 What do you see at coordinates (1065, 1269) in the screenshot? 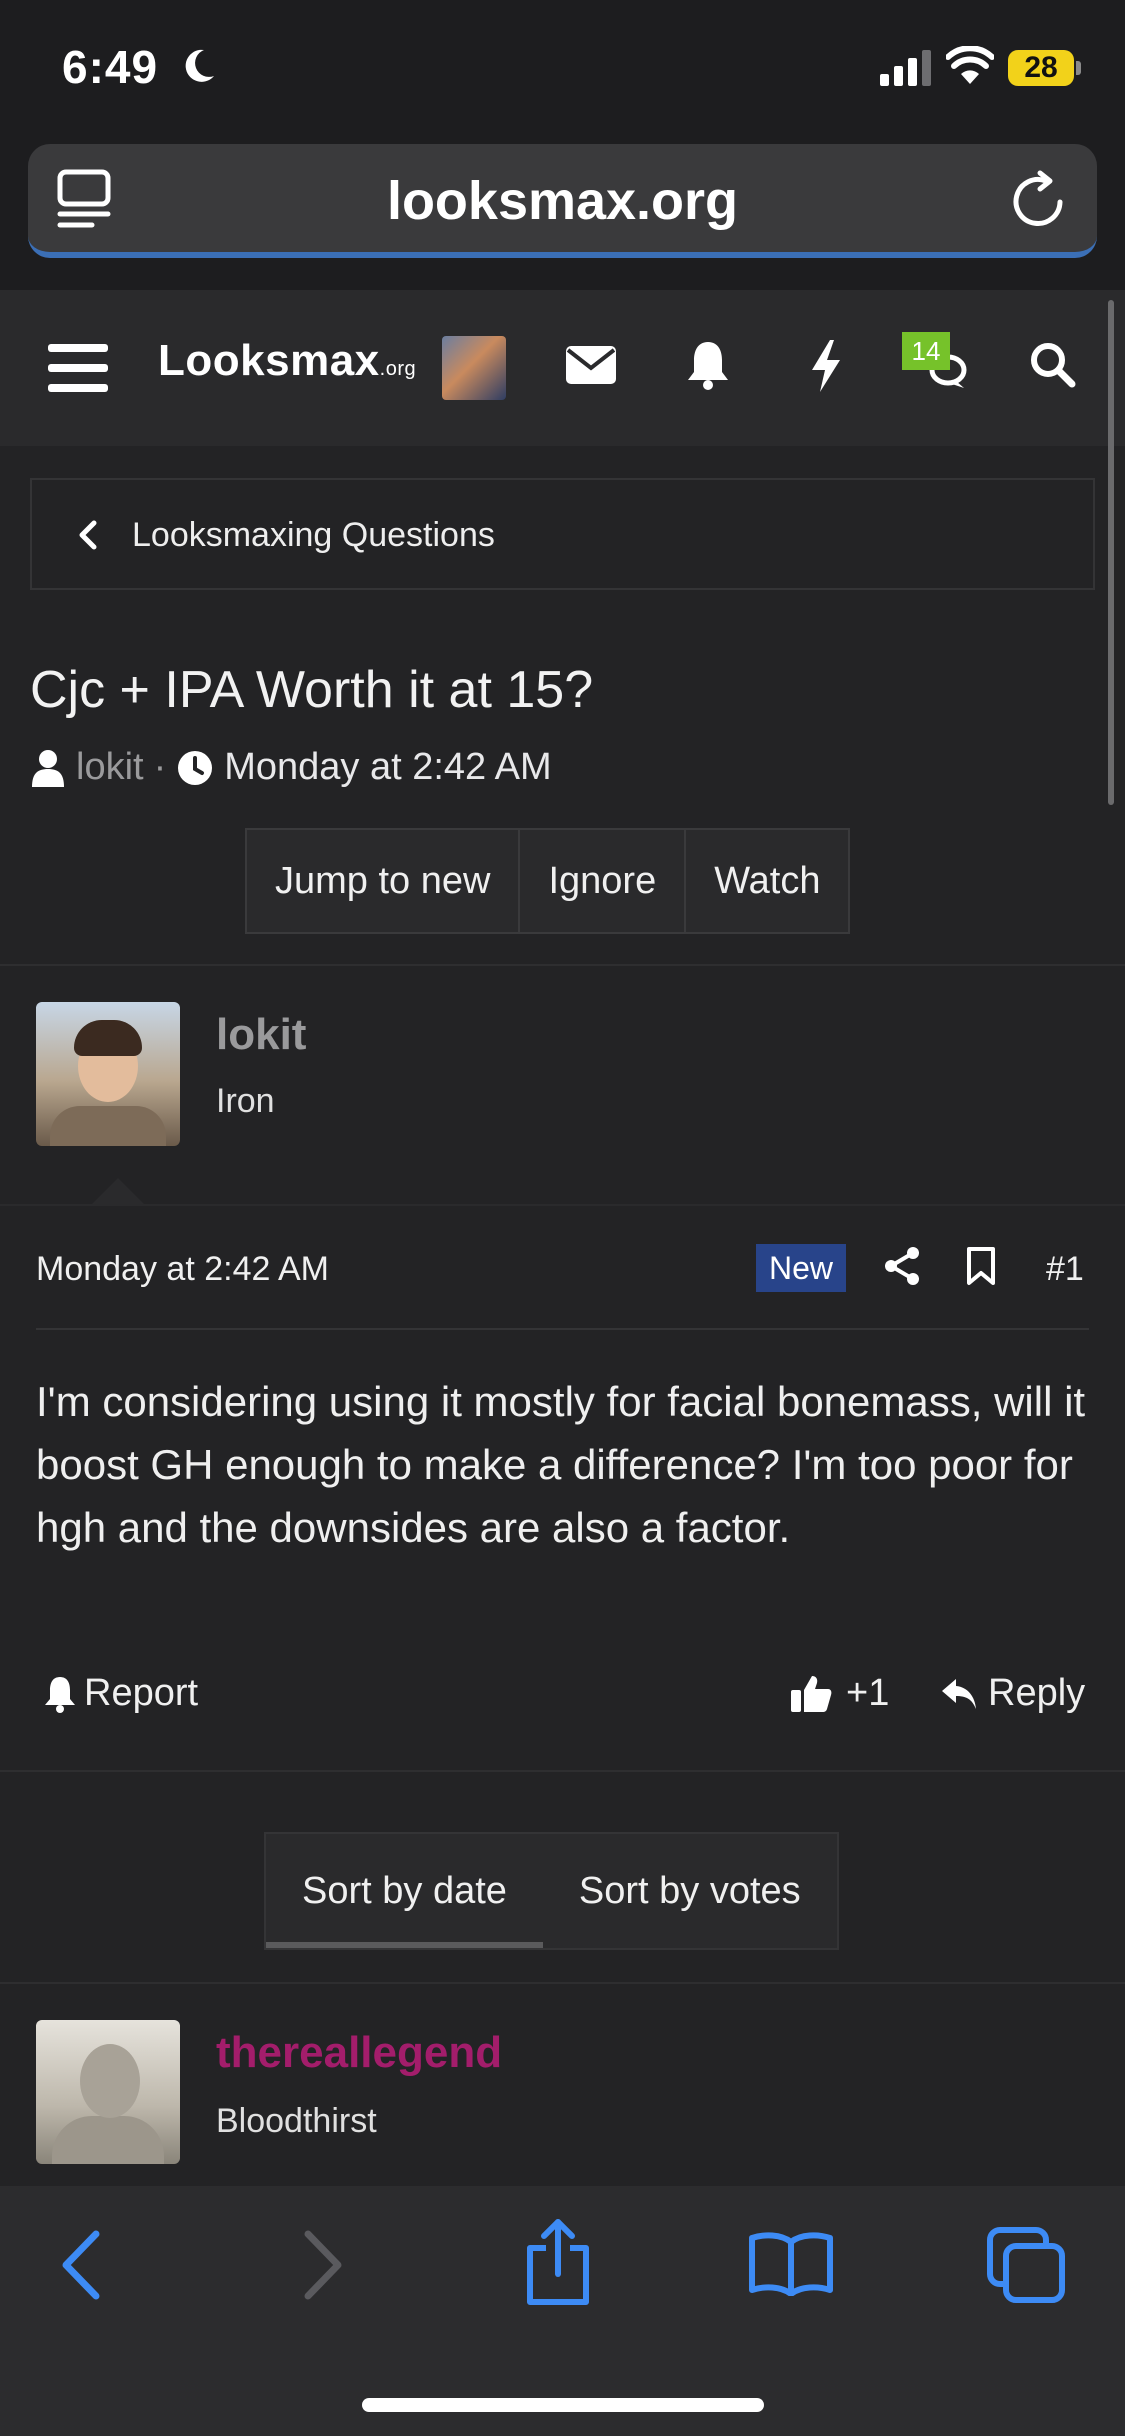
I see `post-number: #1` at bounding box center [1065, 1269].